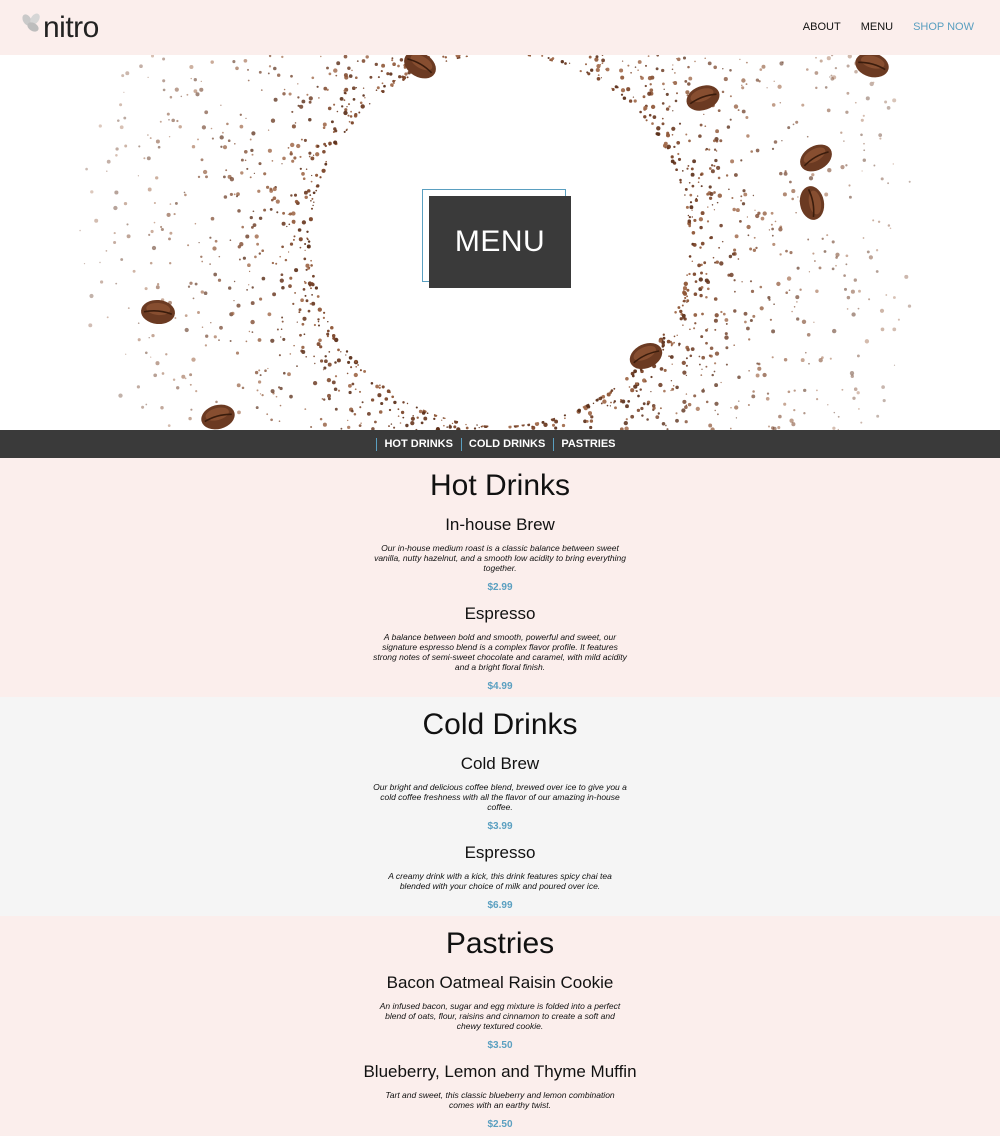  What do you see at coordinates (500, 982) in the screenshot?
I see `item-name: Bacon Oatmeal Raisin Cookie` at bounding box center [500, 982].